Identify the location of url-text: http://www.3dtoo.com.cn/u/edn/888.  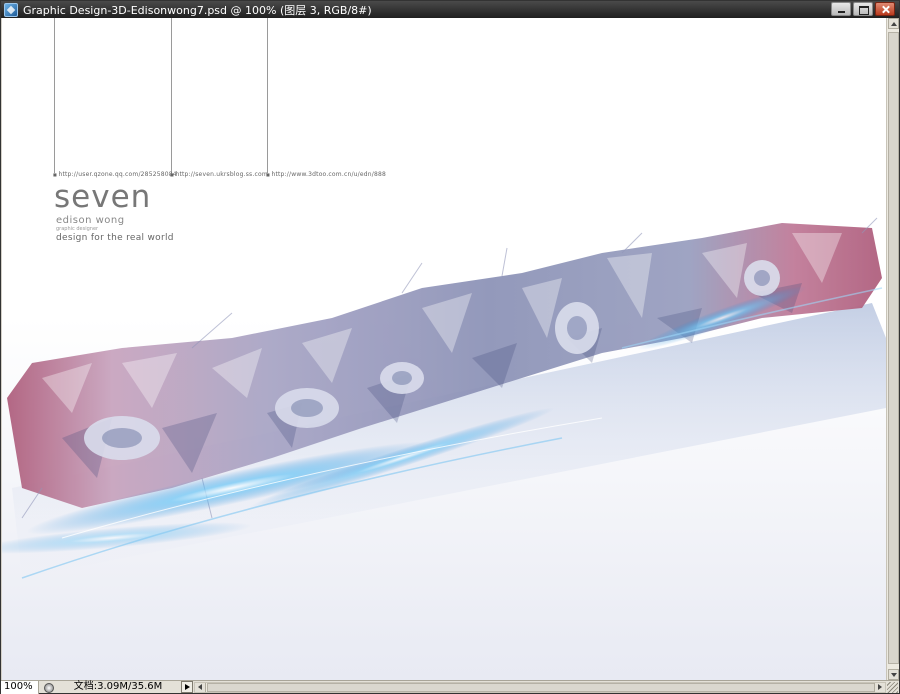
(326, 174).